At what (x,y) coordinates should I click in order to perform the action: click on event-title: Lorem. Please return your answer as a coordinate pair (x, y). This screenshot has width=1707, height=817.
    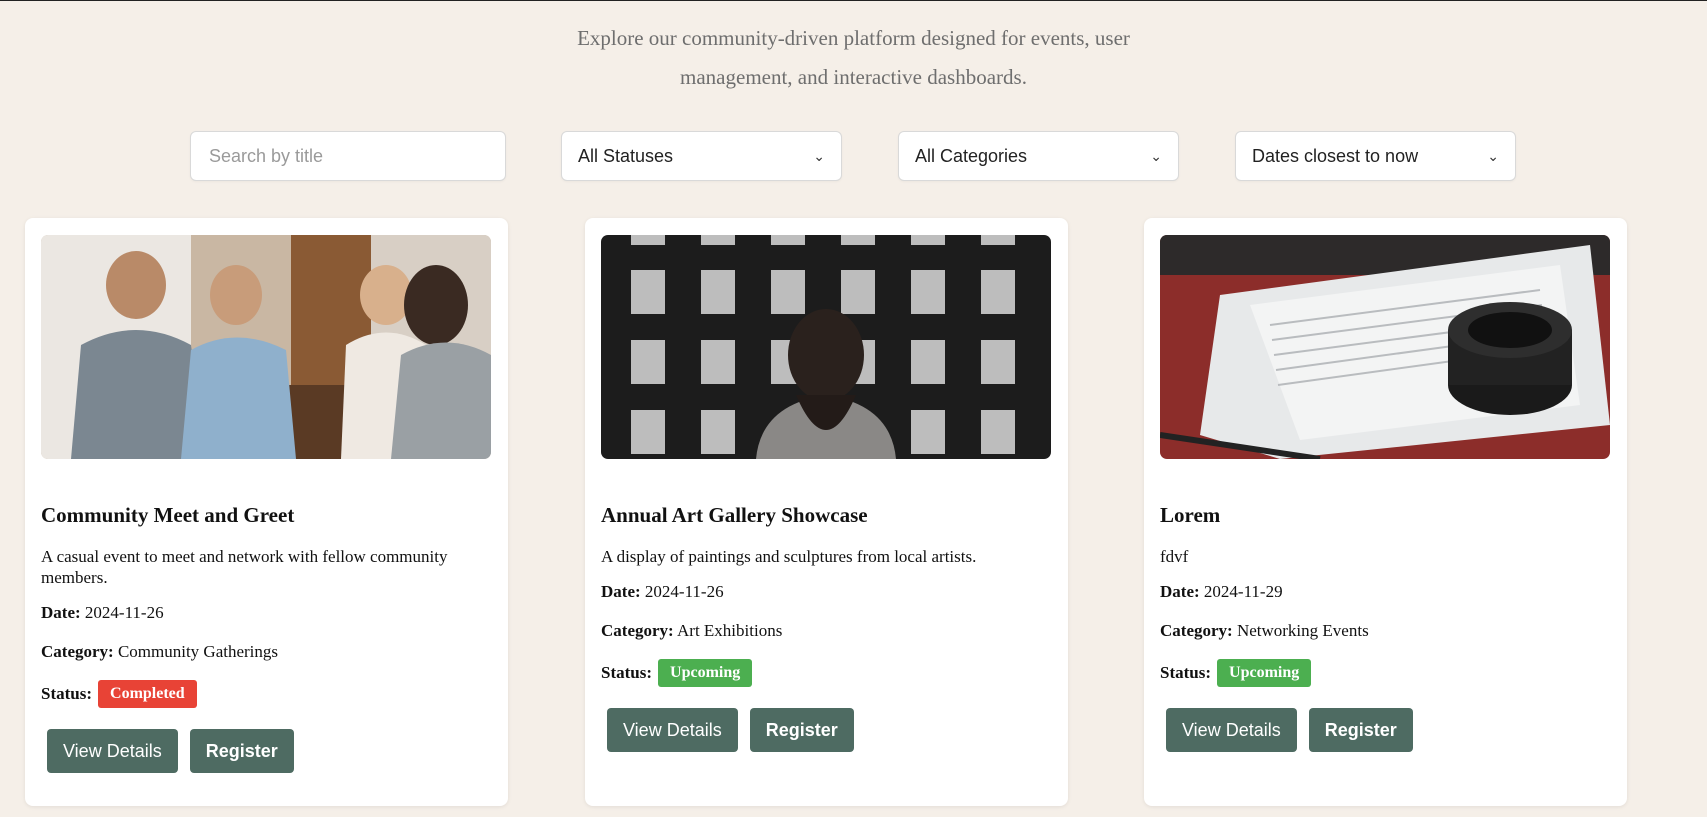
    Looking at the image, I should click on (1190, 515).